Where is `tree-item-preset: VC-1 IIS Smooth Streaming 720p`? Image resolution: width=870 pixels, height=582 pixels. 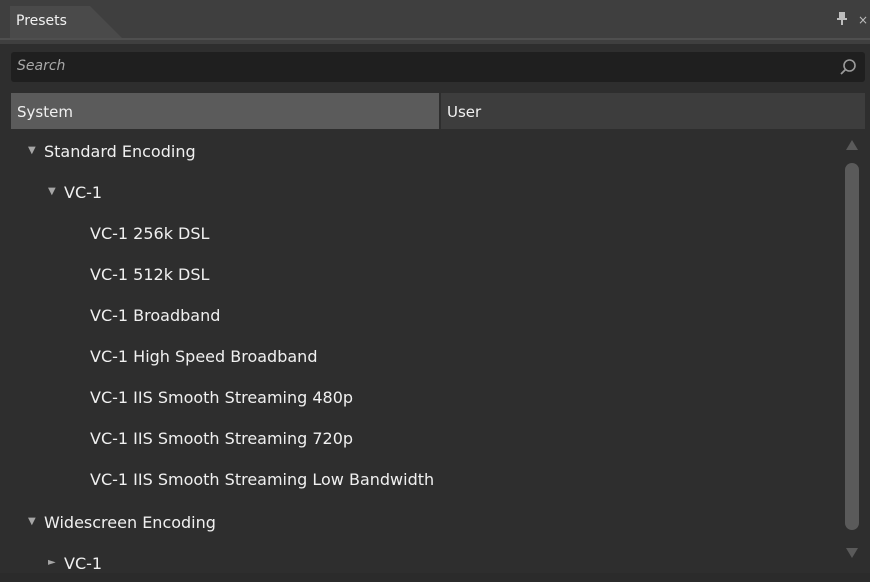
tree-item-preset: VC-1 IIS Smooth Streaming 720p is located at coordinates (425, 438).